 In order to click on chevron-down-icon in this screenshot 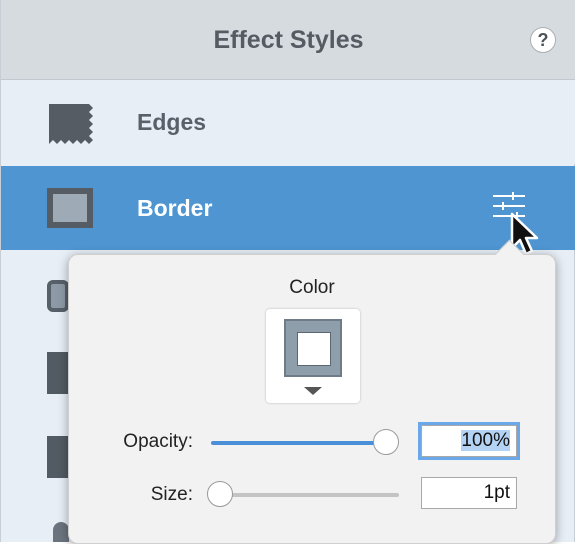, I will do `click(313, 391)`.